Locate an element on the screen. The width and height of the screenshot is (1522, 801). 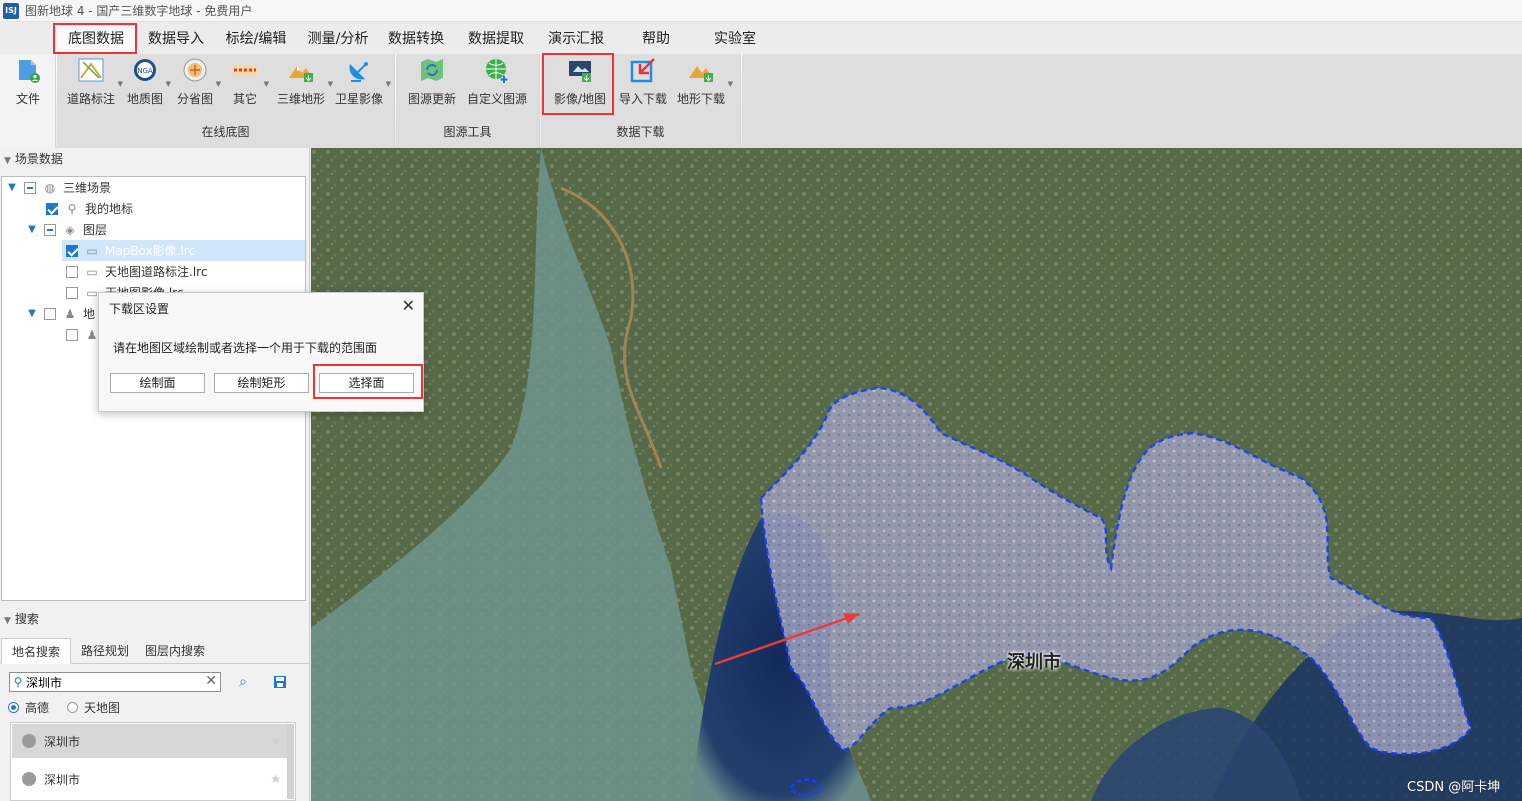
annotation-box-select-polygon is located at coordinates (368, 381).